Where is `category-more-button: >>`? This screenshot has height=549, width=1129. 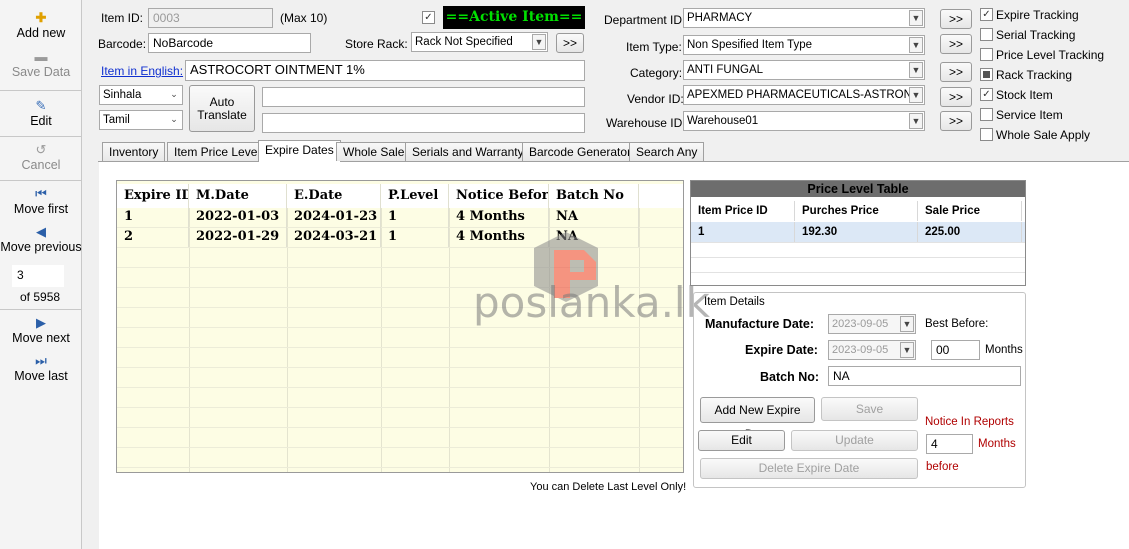
category-more-button: >> is located at coordinates (956, 72).